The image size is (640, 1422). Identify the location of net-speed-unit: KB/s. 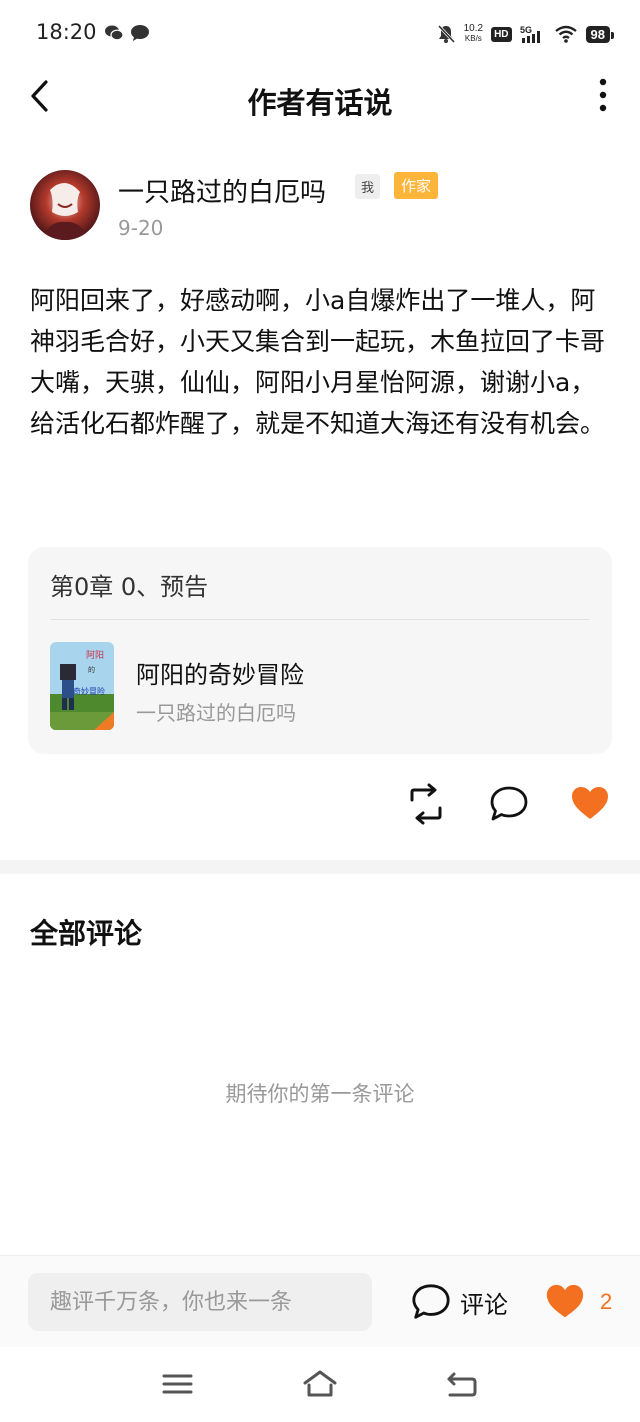
(473, 38).